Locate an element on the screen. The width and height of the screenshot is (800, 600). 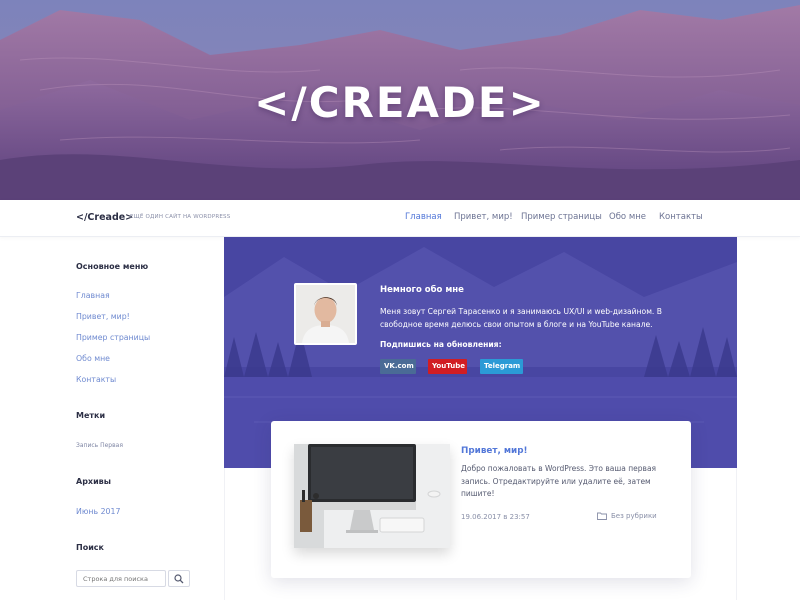
desk-imac-image is located at coordinates (372, 496).